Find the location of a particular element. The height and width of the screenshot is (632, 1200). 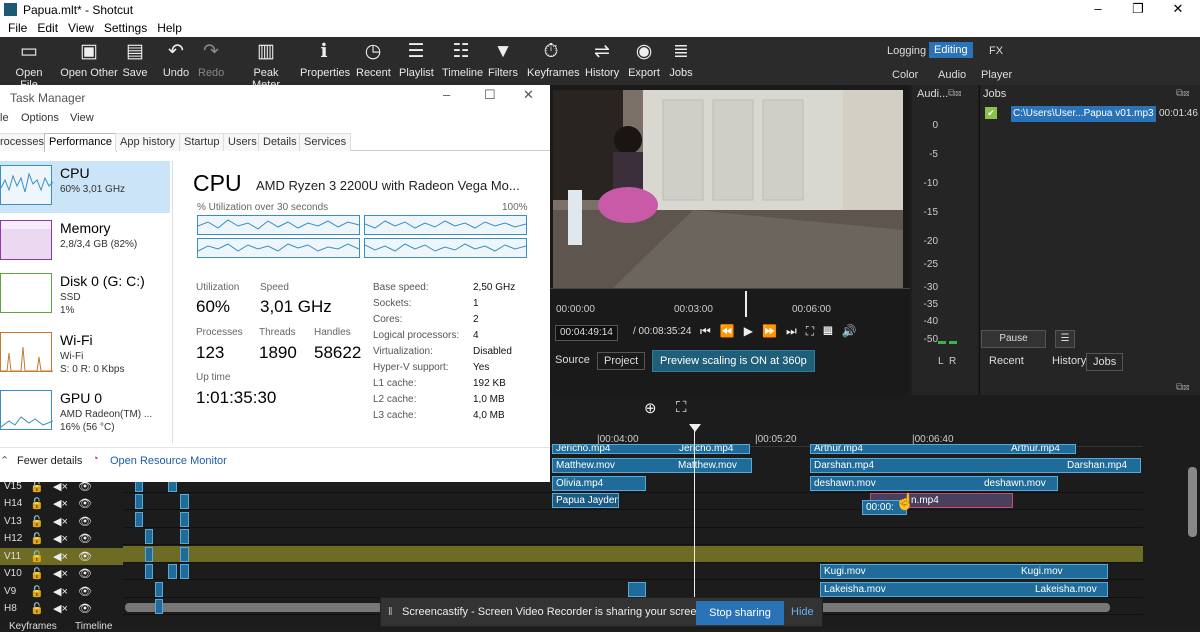

fast-forward-icon: ⏩ is located at coordinates (774, 331).